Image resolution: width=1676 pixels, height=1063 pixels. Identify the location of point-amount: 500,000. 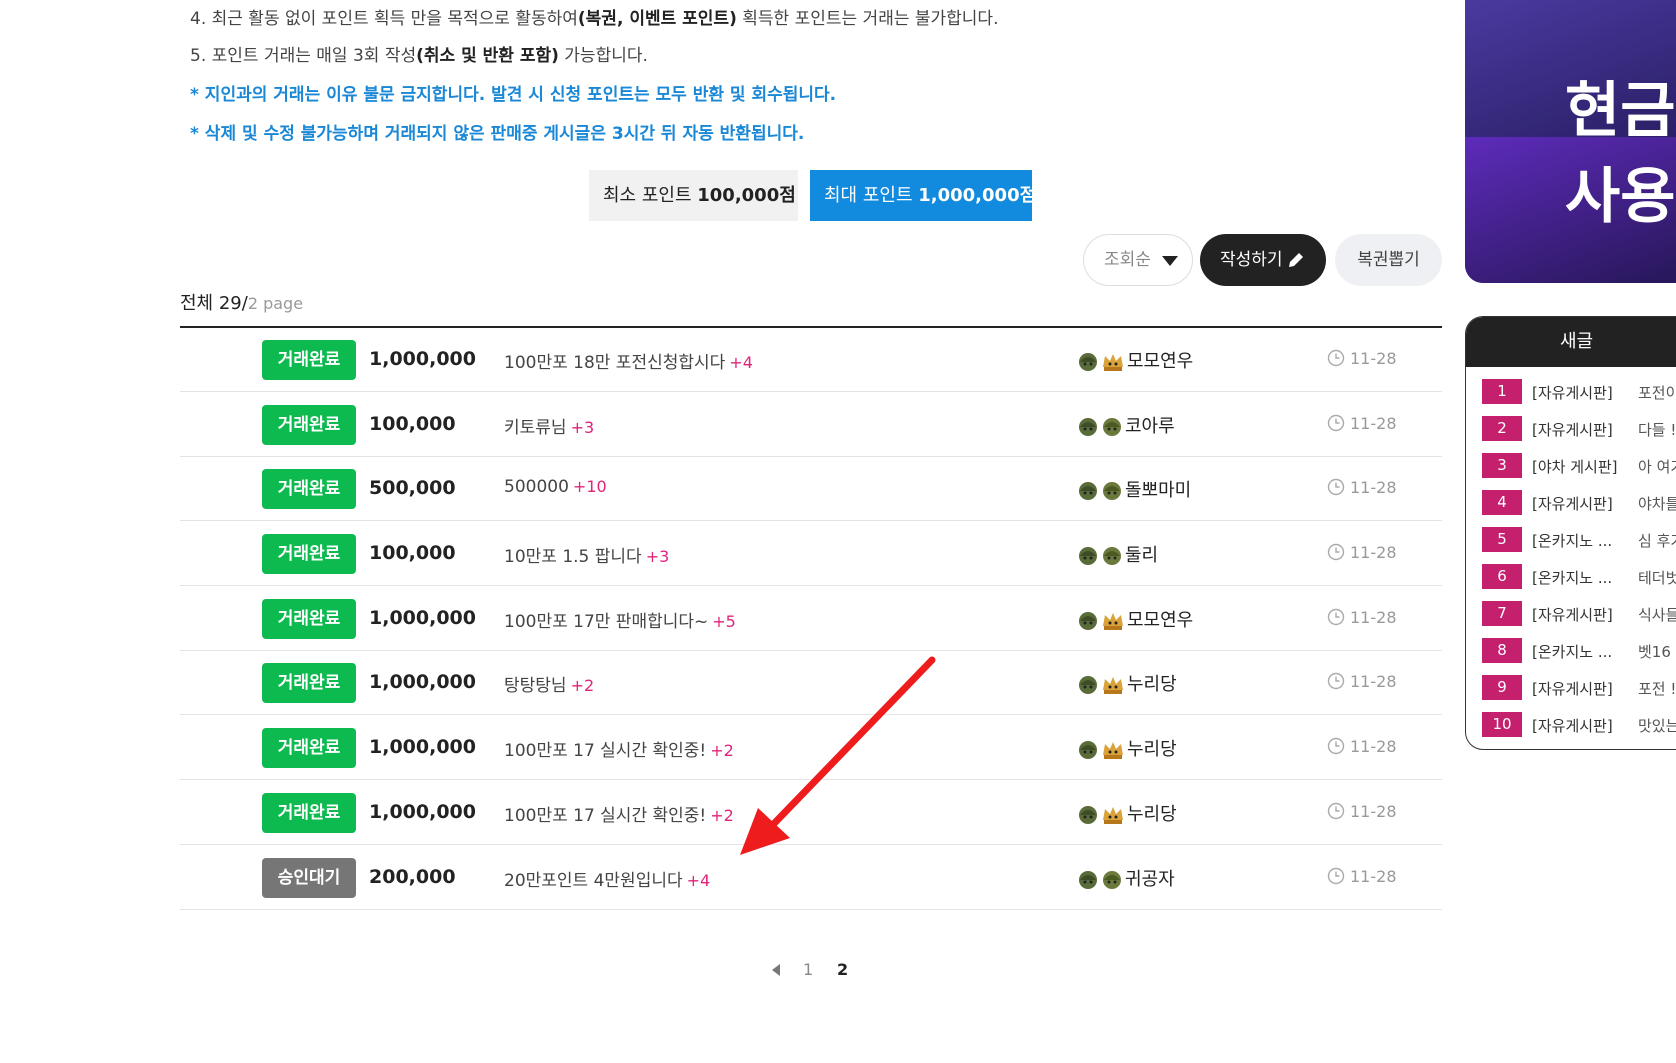
(412, 488).